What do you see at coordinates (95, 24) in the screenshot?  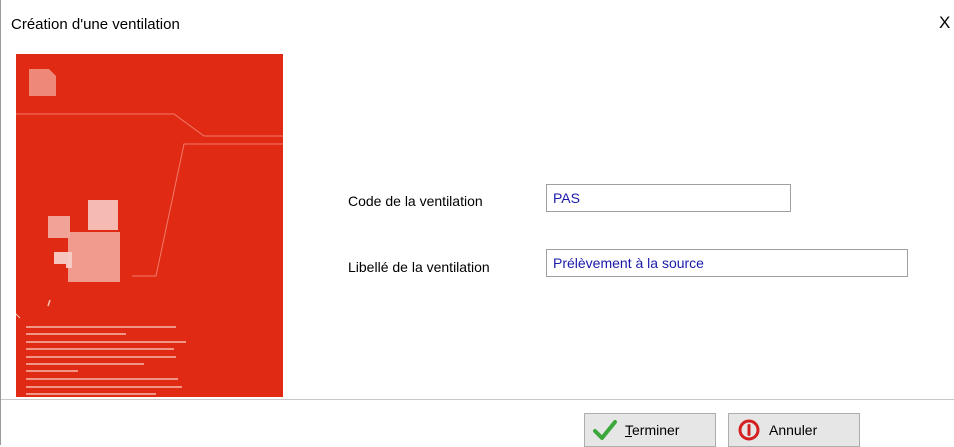 I see `window-title: Création d'une ventilation` at bounding box center [95, 24].